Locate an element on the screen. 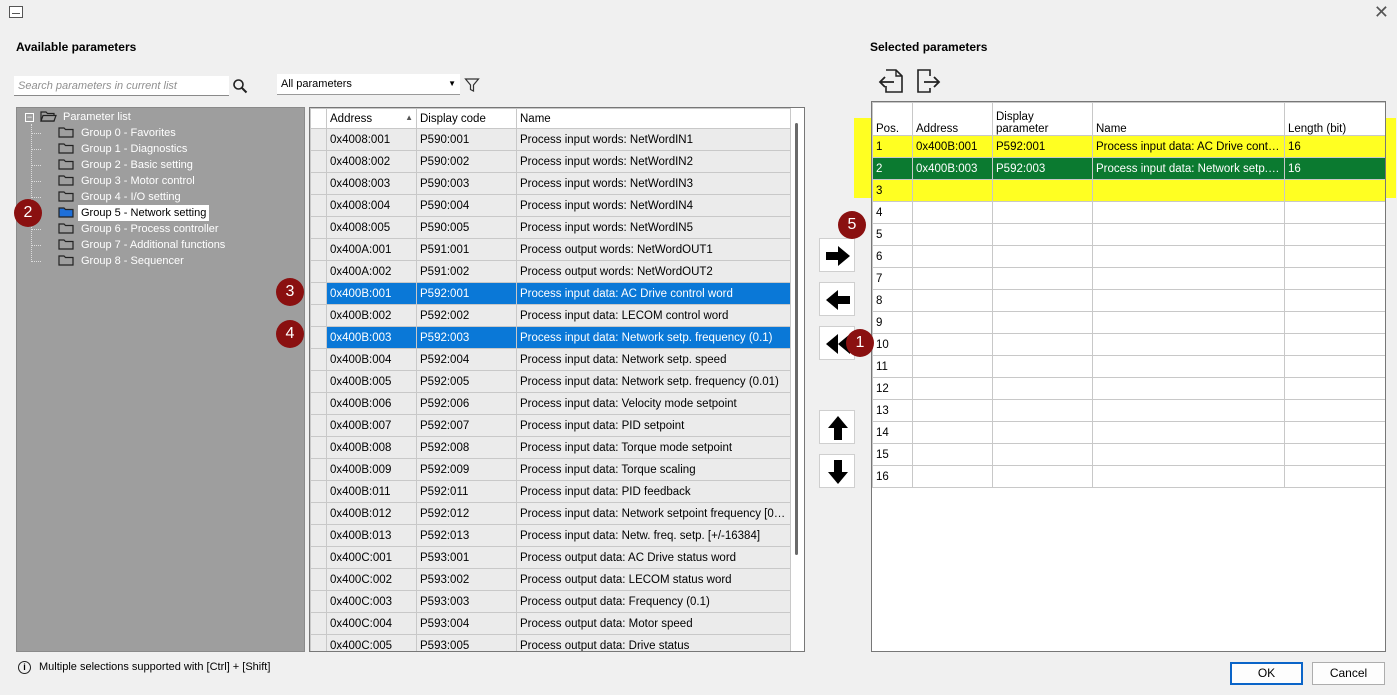  filter-select: All parameters ▼ is located at coordinates (368, 84).